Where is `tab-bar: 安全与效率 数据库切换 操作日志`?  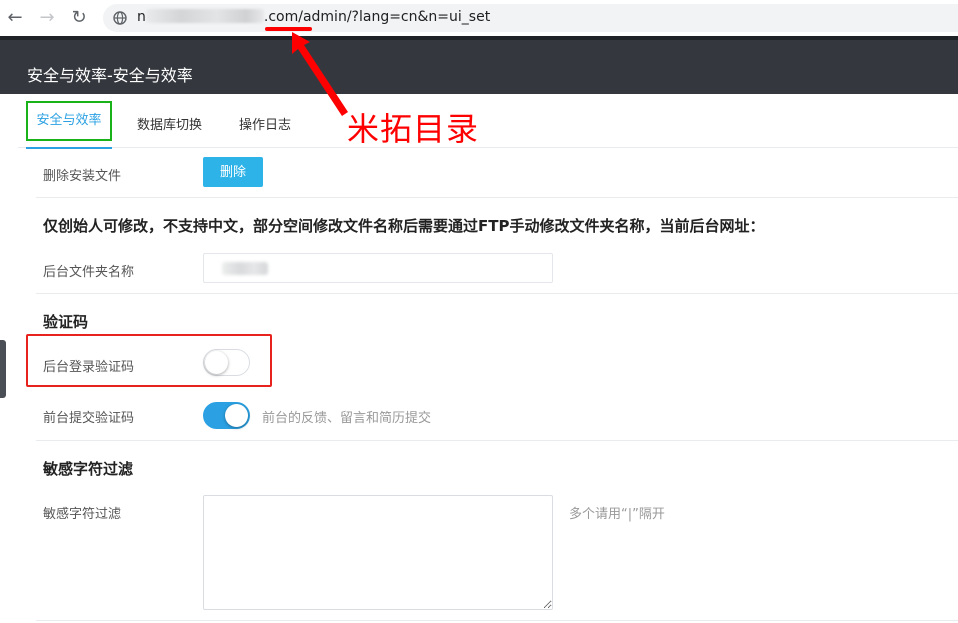 tab-bar: 安全与效率 数据库切换 操作日志 is located at coordinates (488, 121).